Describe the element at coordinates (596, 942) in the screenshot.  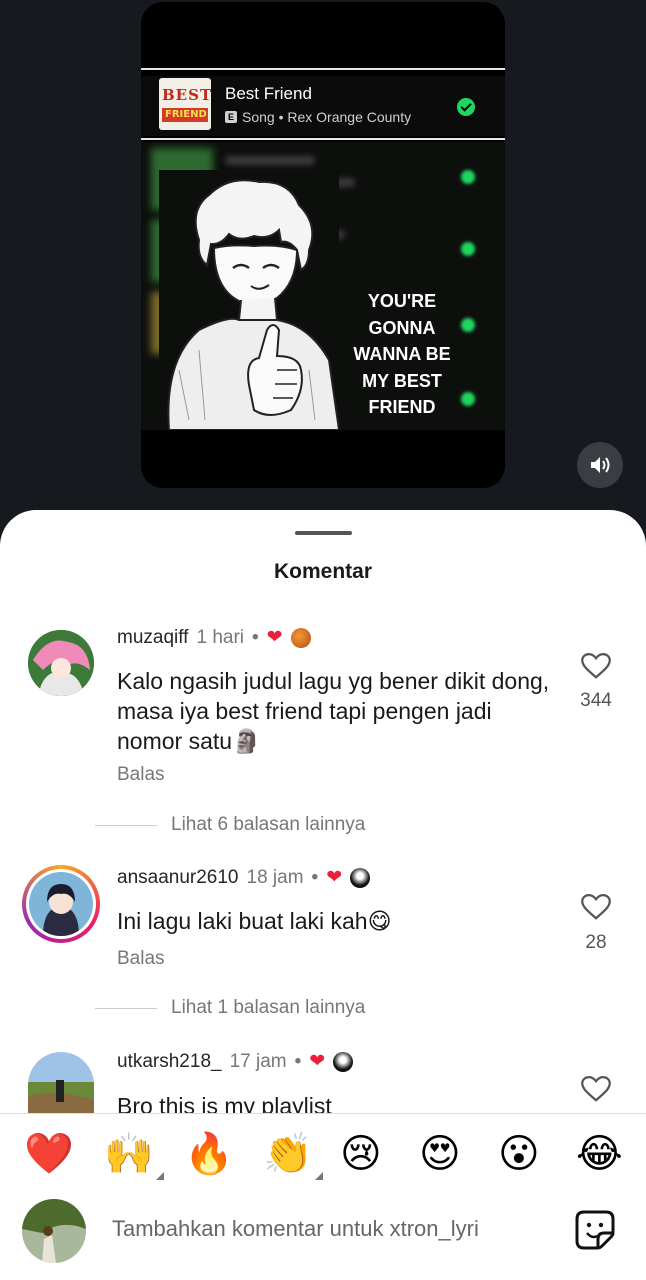
I see `like-count: 28` at that location.